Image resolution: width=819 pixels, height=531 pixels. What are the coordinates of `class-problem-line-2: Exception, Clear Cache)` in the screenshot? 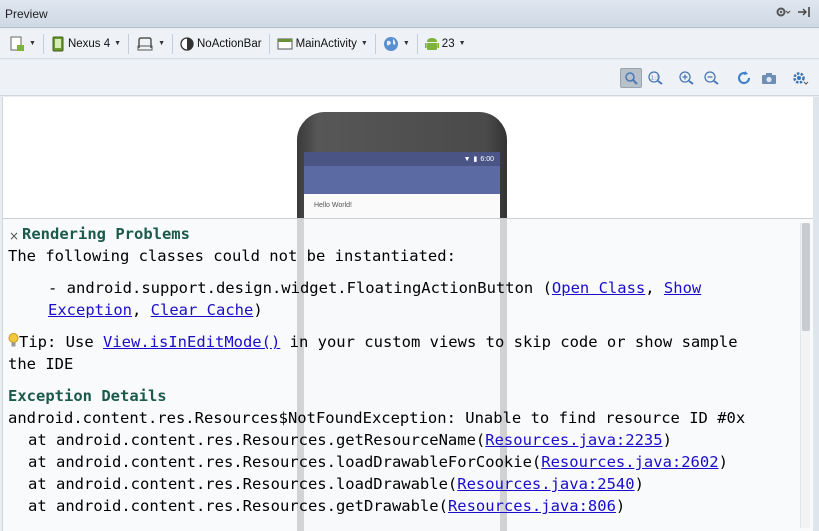 It's located at (155, 310).